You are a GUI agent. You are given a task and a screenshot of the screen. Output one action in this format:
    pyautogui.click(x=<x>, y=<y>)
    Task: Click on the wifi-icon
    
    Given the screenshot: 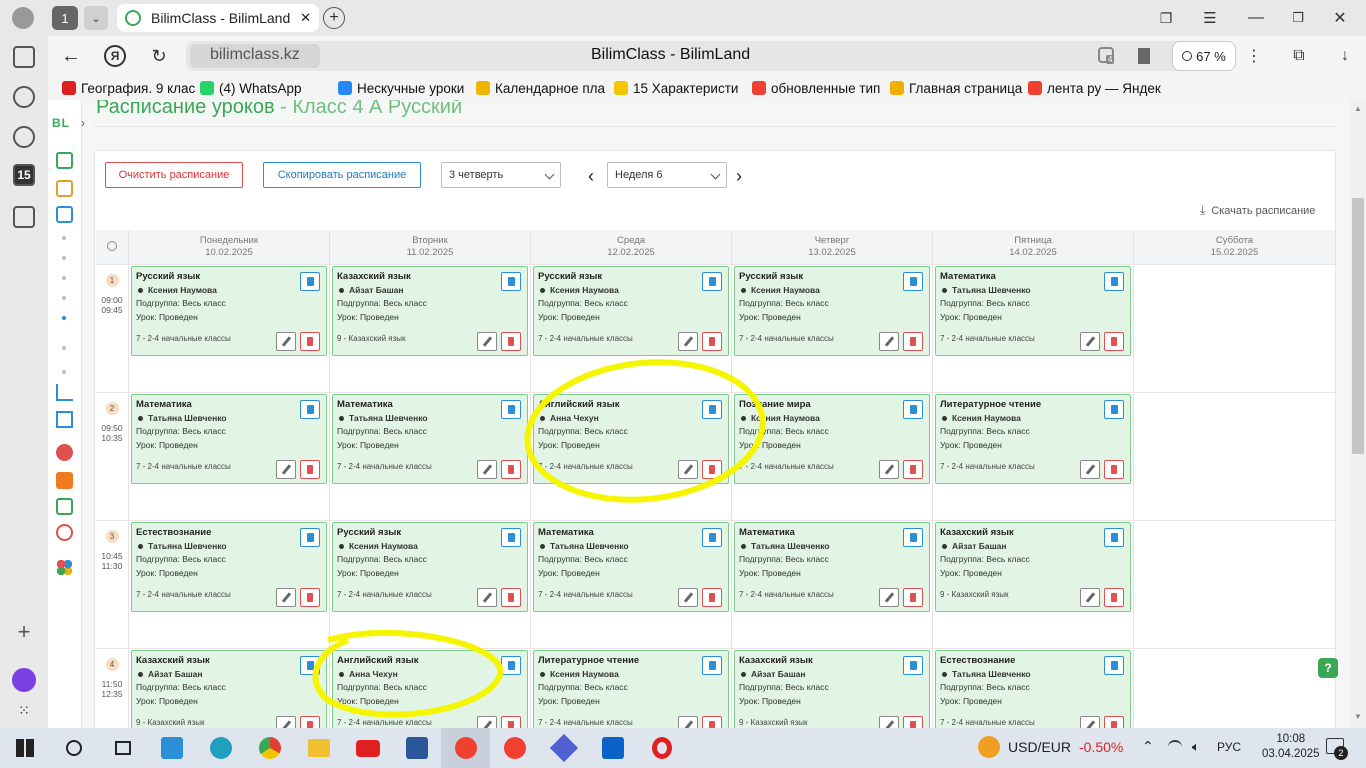 What is the action you would take?
    pyautogui.click(x=1175, y=747)
    